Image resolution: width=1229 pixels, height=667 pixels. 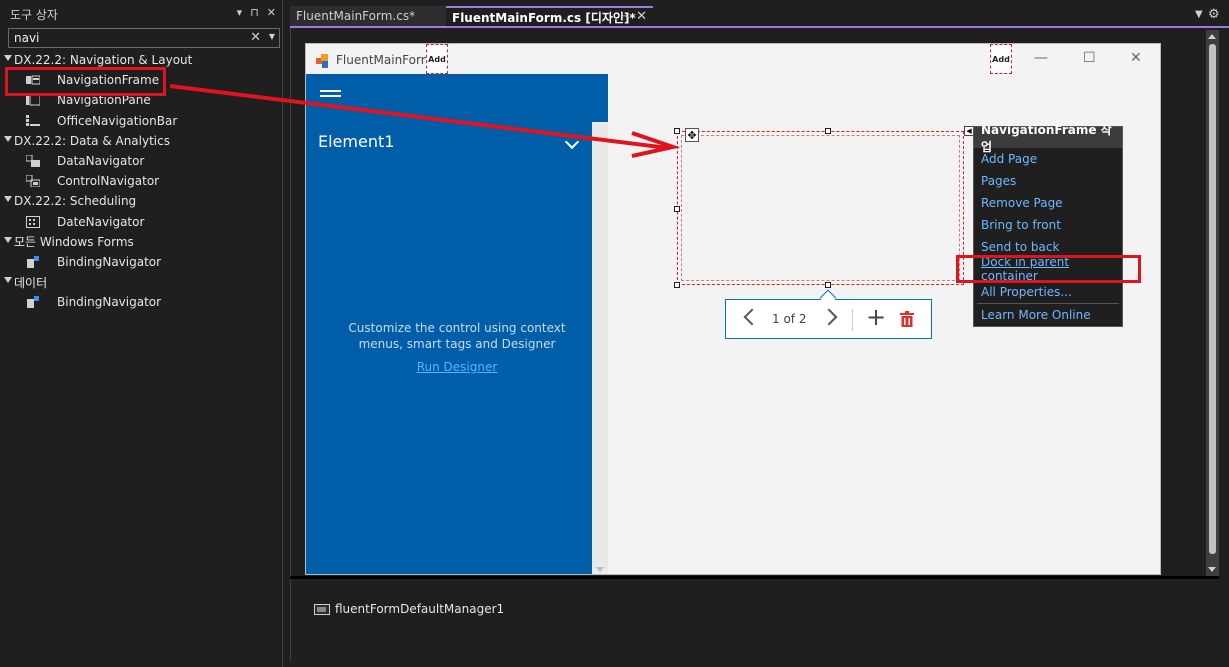 What do you see at coordinates (1048, 138) in the screenshot?
I see `tasks-header: NavigationFrame 작업` at bounding box center [1048, 138].